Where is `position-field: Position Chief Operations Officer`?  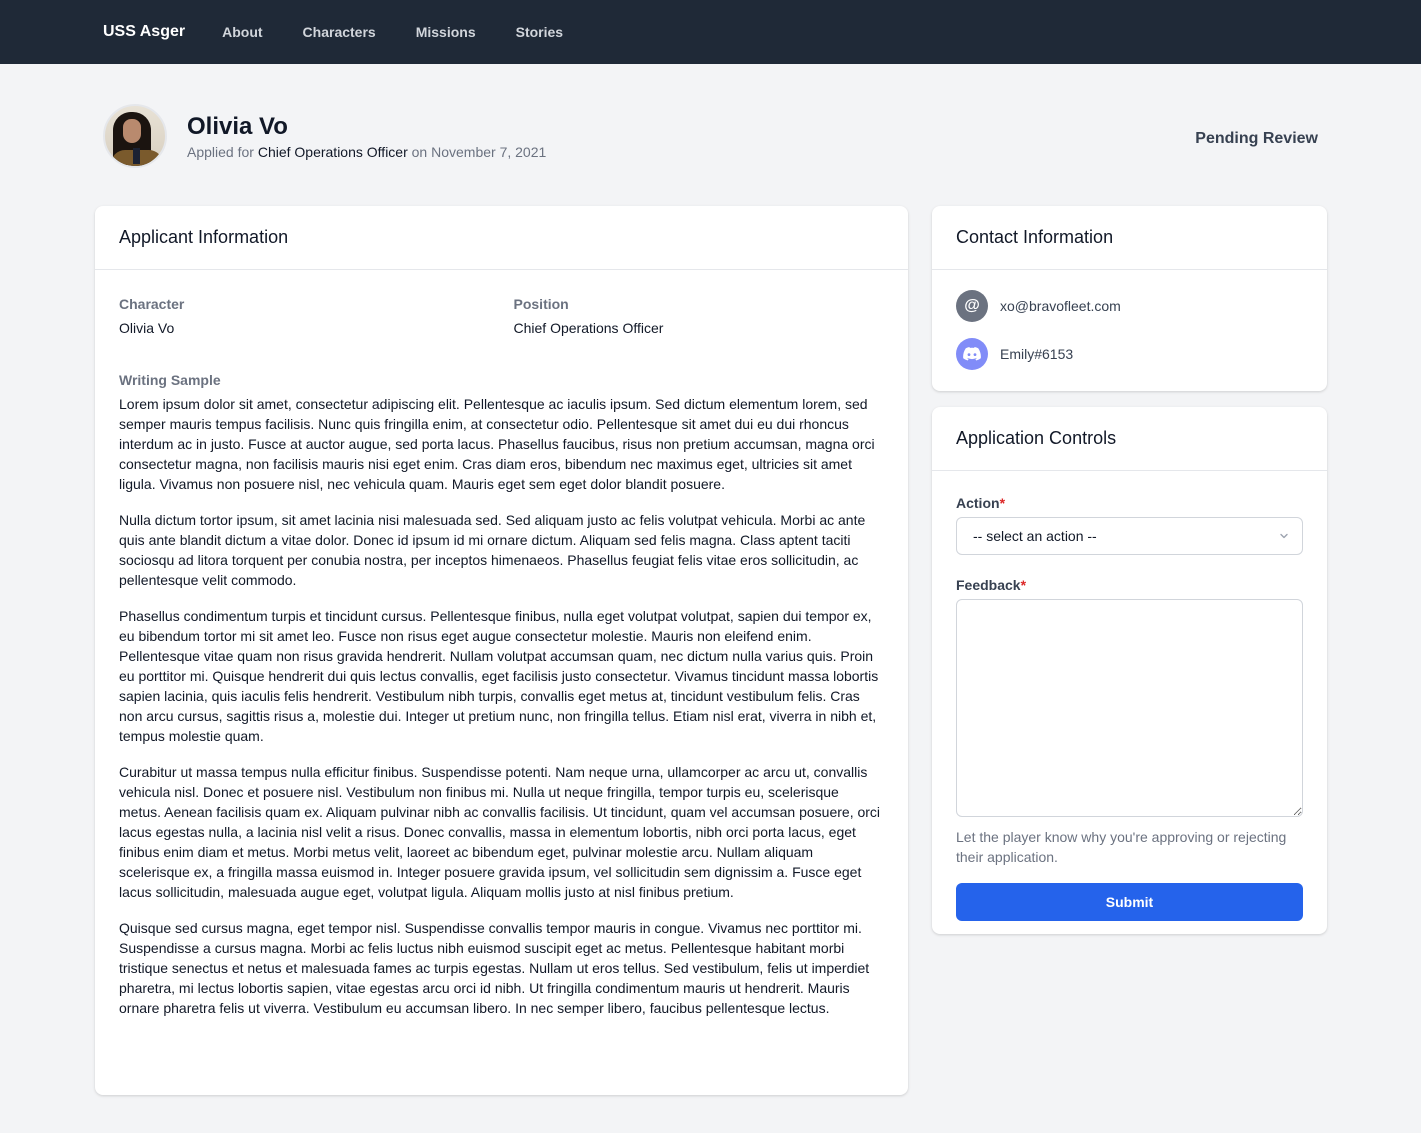
position-field: Position Chief Operations Officer is located at coordinates (699, 316).